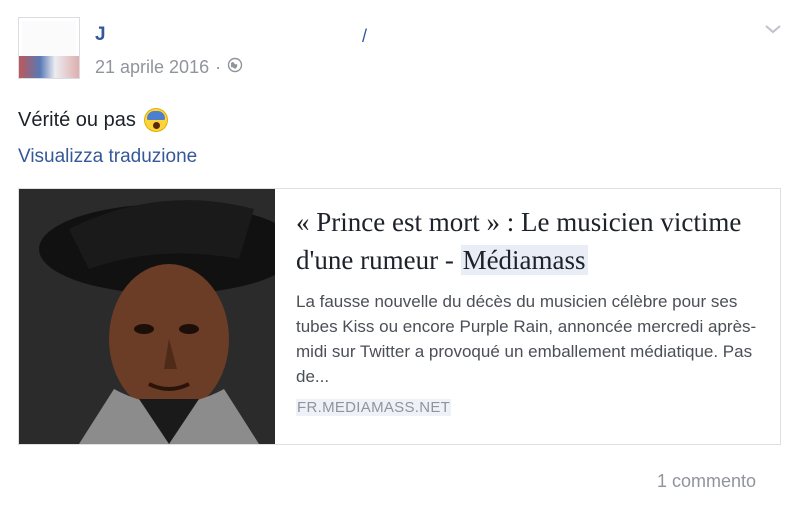 This screenshot has width=800, height=506. Describe the element at coordinates (524, 260) in the screenshot. I see `link-title-highlight: Médiamass` at that location.